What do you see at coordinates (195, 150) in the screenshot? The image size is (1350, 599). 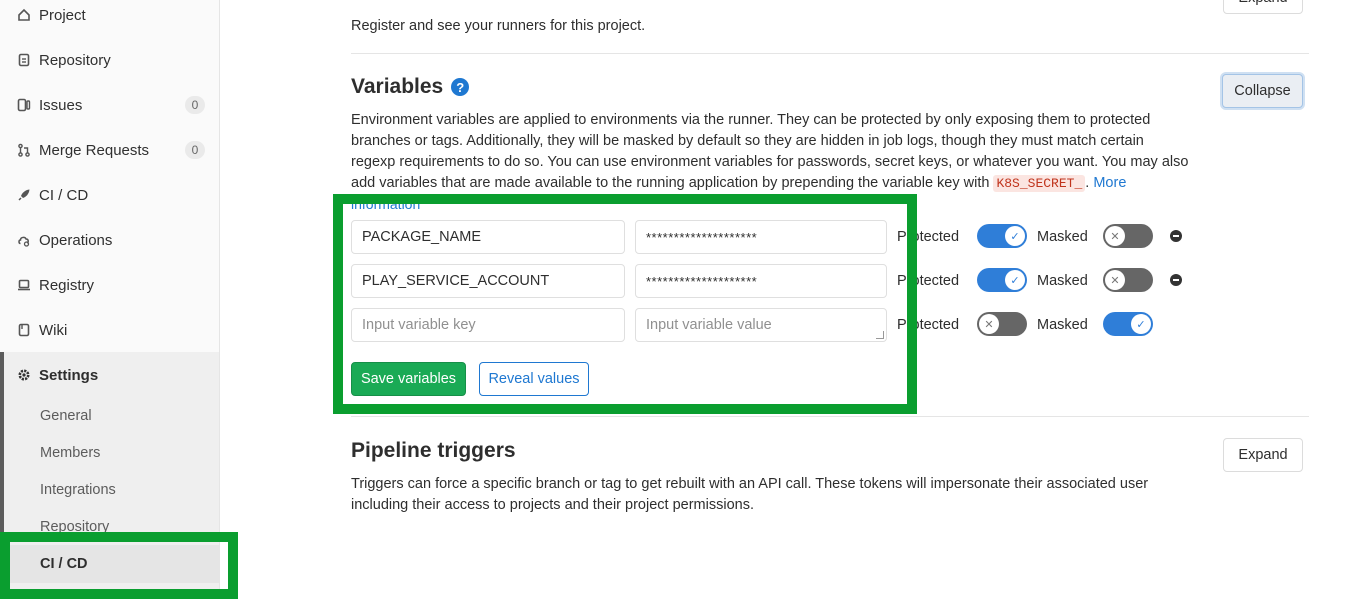 I see `merge-requests-count-badge: 0` at bounding box center [195, 150].